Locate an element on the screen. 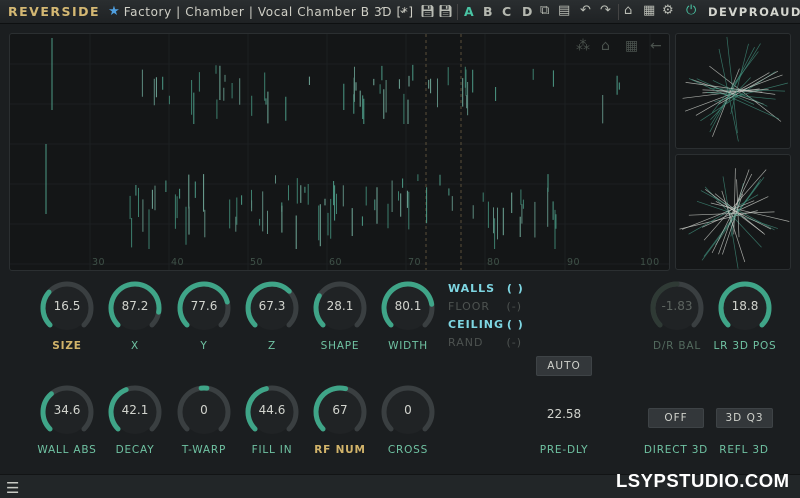 The image size is (800, 498). copy-icon: ⧉ is located at coordinates (544, 10).